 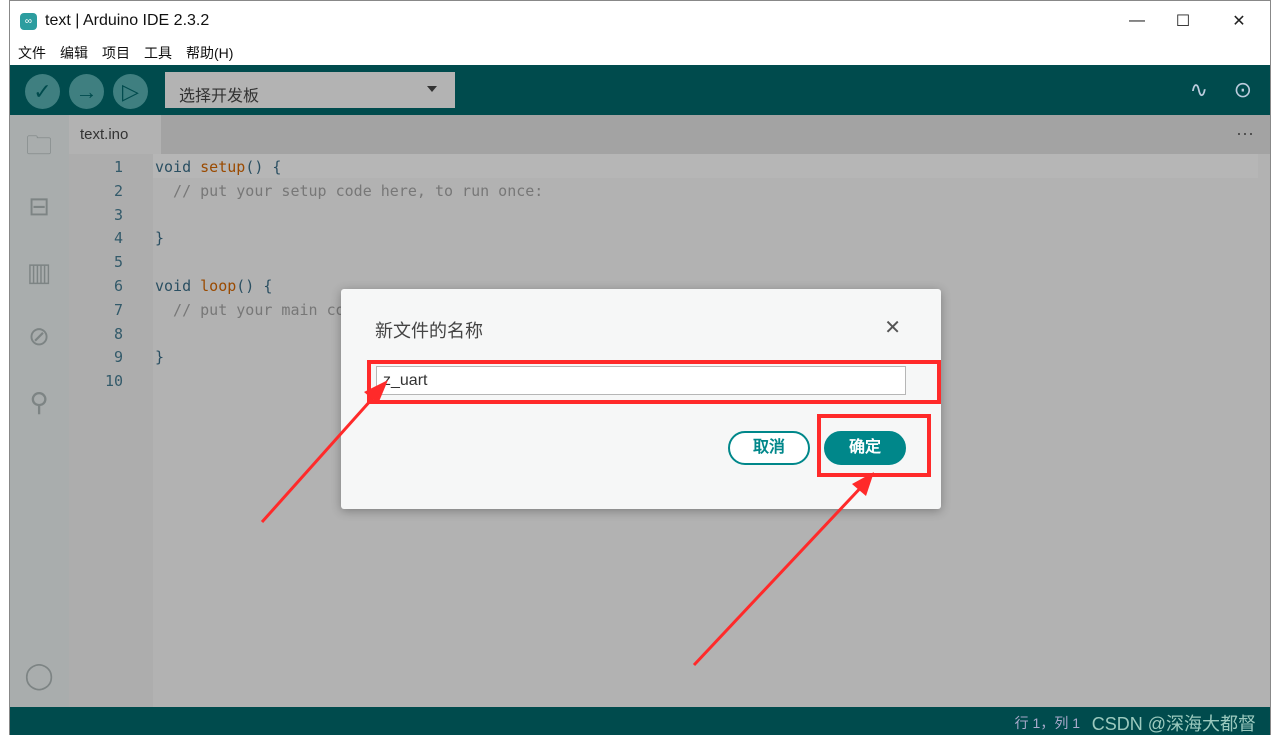 I want to click on input-highlight-box, so click(x=654, y=382).